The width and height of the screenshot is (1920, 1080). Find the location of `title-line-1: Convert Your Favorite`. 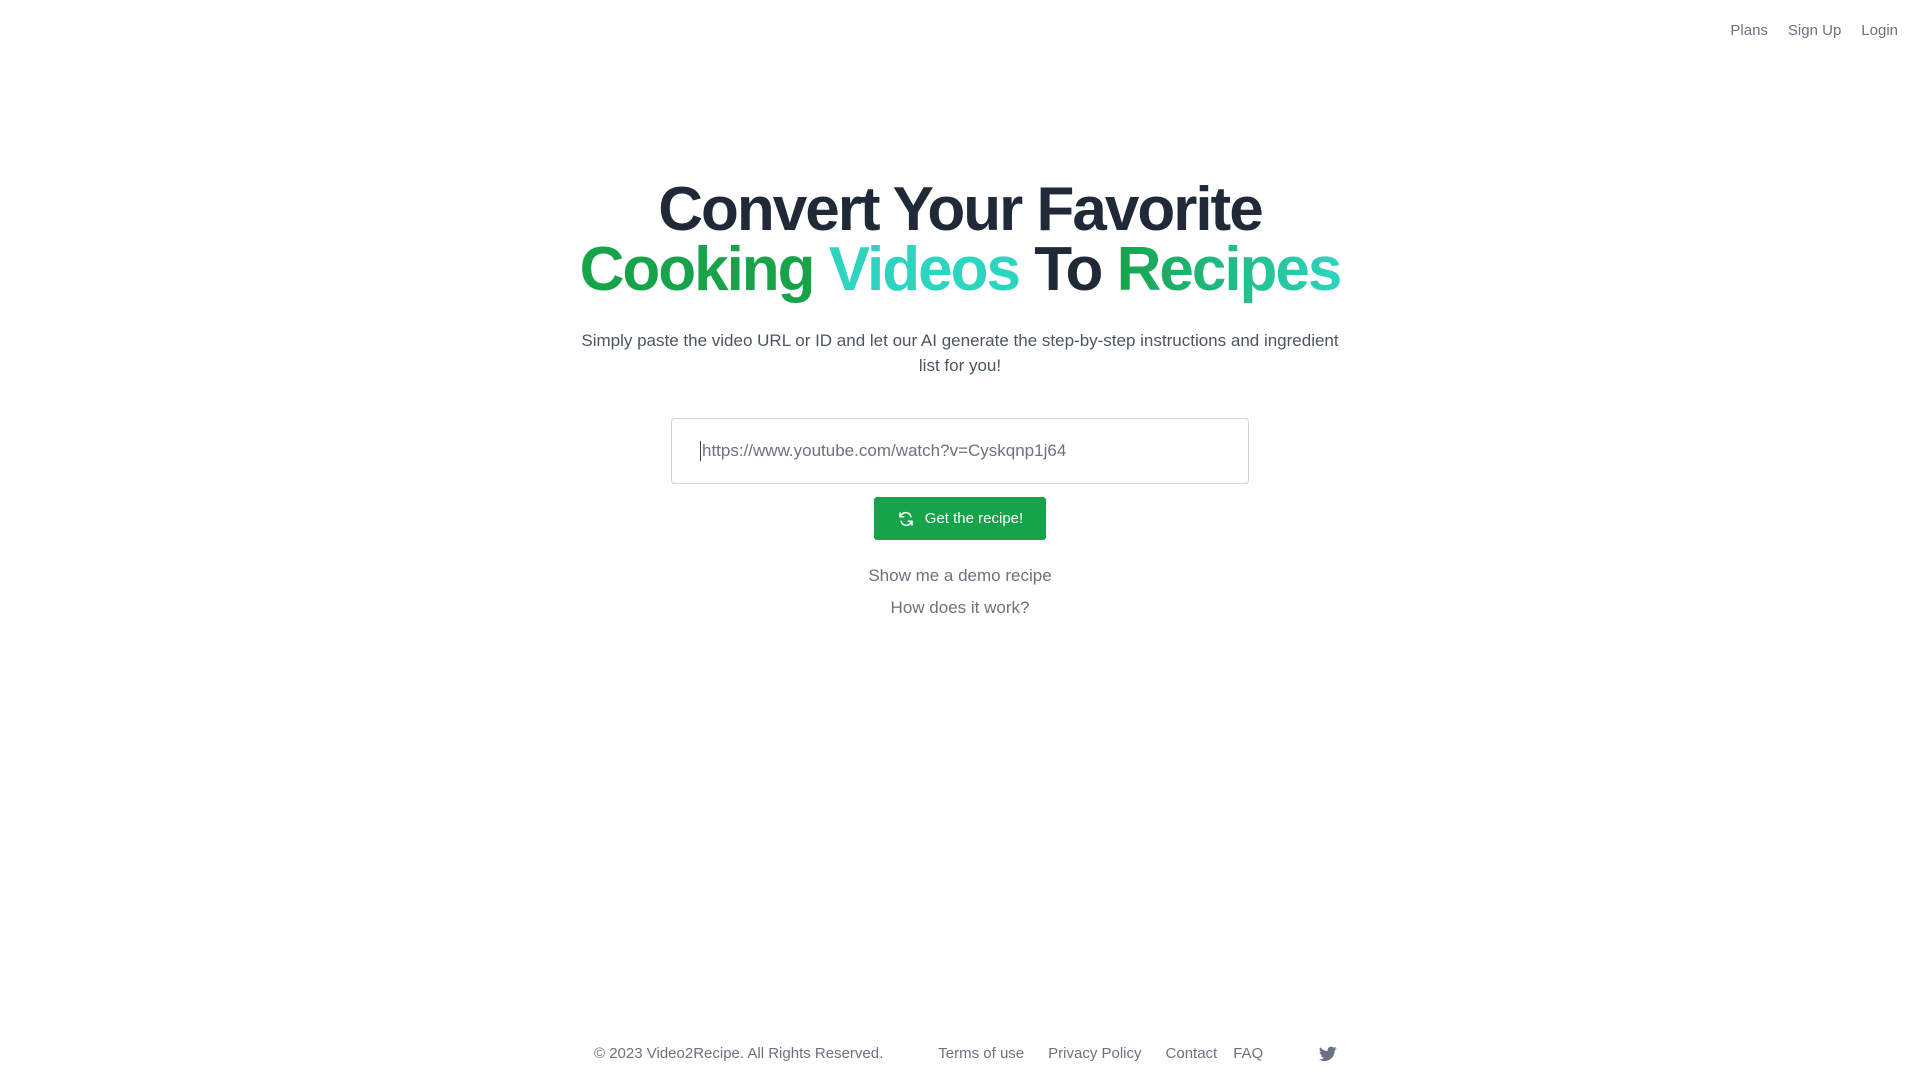

title-line-1: Convert Your Favorite is located at coordinates (960, 209).